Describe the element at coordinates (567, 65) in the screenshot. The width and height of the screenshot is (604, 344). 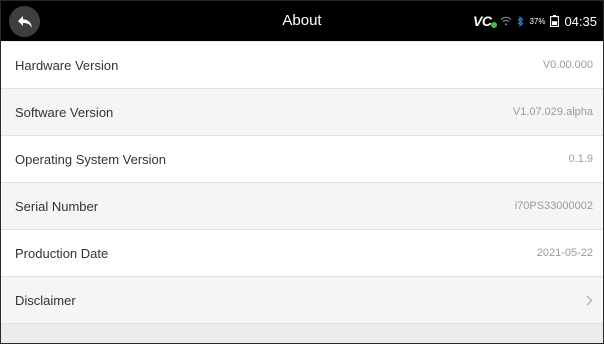
I see `row-value: V0.00.000` at that location.